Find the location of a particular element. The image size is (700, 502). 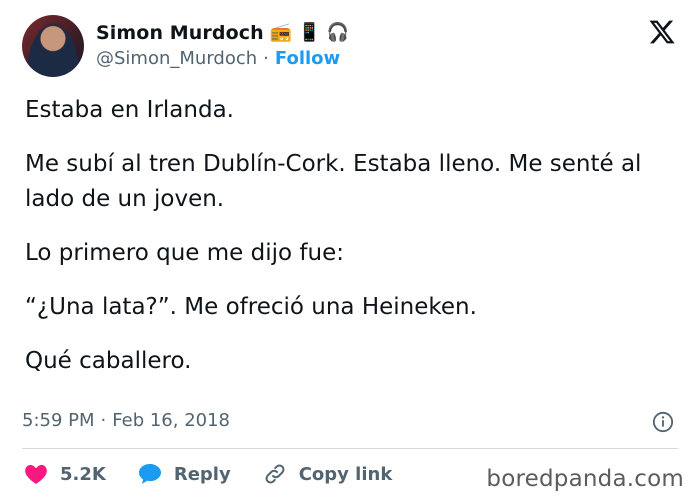

tweet-timestamp: 5:59 PM · Feb 16, 2018 is located at coordinates (126, 420).